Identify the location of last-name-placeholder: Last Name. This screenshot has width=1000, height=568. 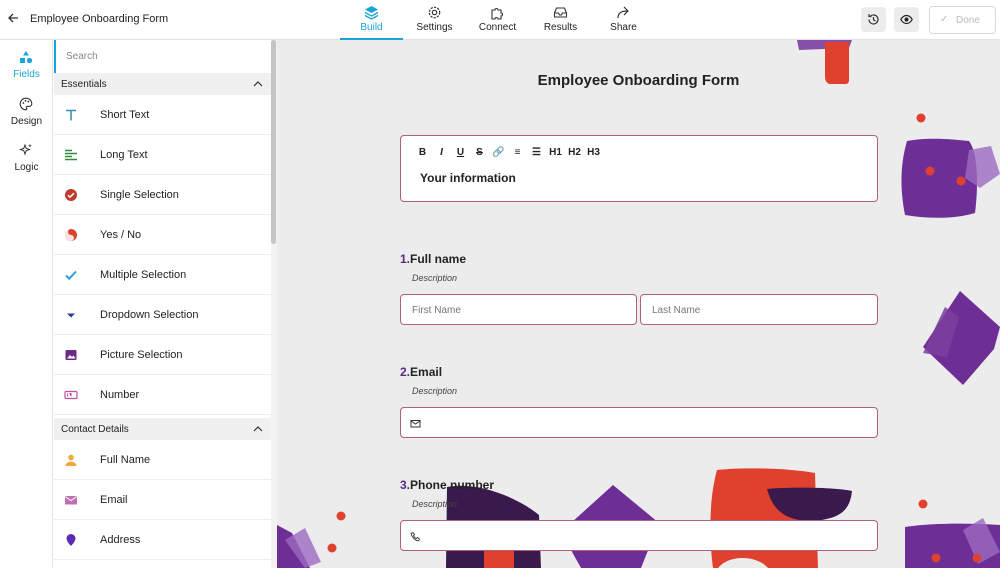
(676, 310).